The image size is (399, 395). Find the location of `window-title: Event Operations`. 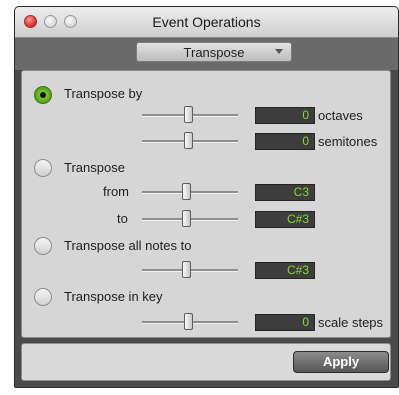

window-title: Event Operations is located at coordinates (206, 22).